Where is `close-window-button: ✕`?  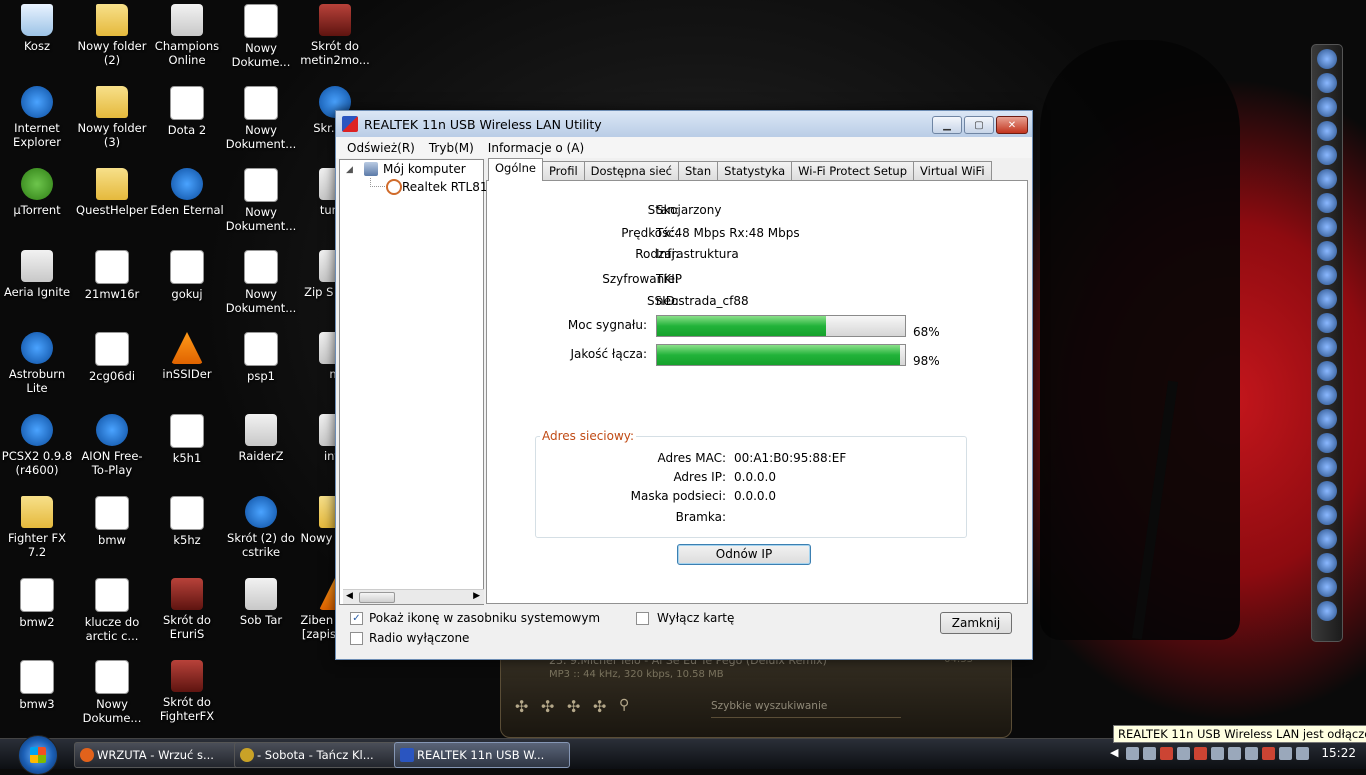 close-window-button: ✕ is located at coordinates (1012, 125).